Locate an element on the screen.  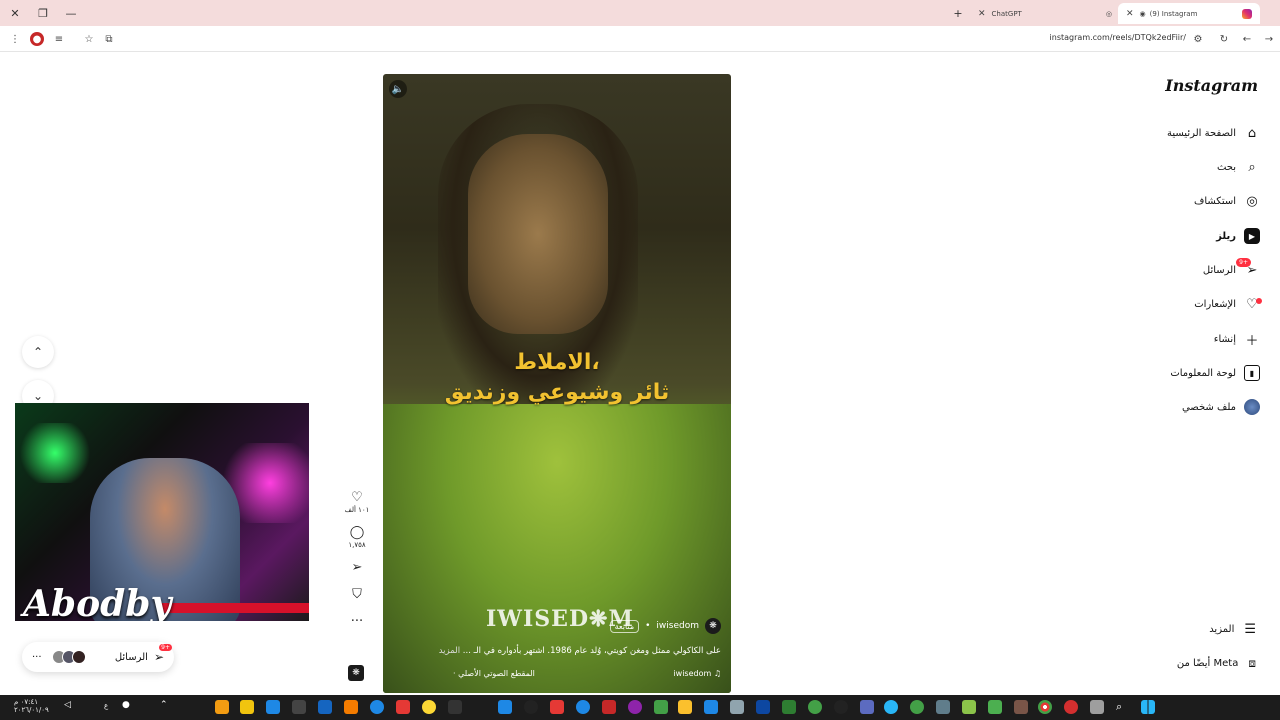
sidebar-item-home: الصفحة الرئيسية ⌂ is located at coordinates (1213, 133).